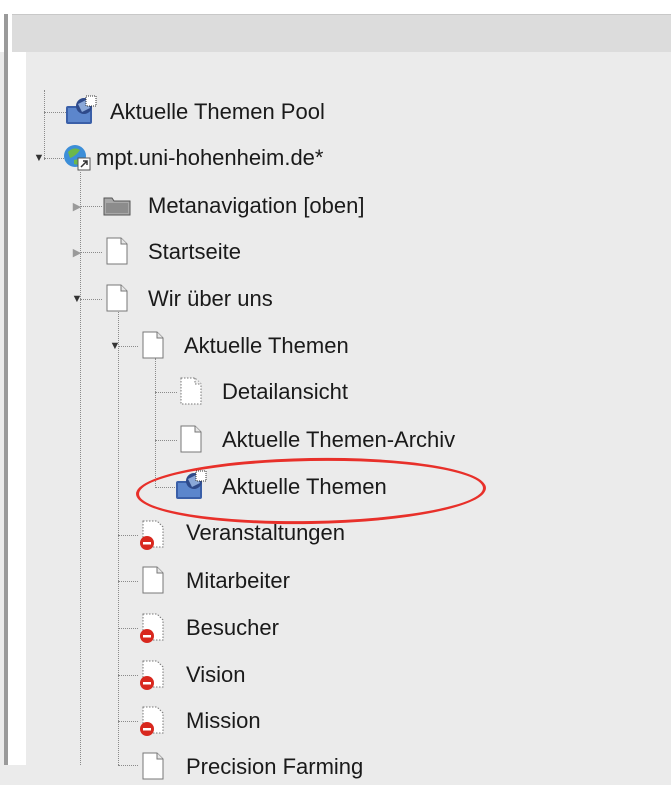 This screenshot has height=785, width=671. I want to click on tree-item-mitarbeiter: Mitarbeiter, so click(338, 581).